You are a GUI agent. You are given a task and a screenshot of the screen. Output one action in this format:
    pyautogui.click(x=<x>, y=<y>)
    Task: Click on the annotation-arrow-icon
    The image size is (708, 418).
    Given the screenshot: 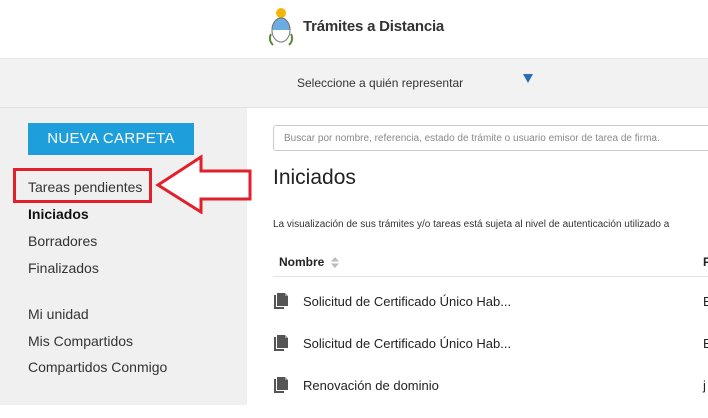 What is the action you would take?
    pyautogui.click(x=203, y=184)
    